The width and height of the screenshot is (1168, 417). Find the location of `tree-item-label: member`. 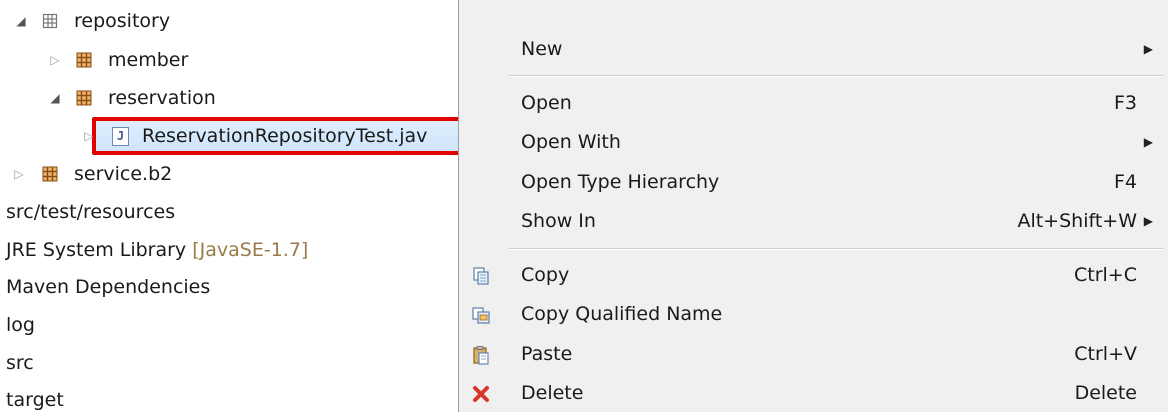

tree-item-label: member is located at coordinates (148, 60).